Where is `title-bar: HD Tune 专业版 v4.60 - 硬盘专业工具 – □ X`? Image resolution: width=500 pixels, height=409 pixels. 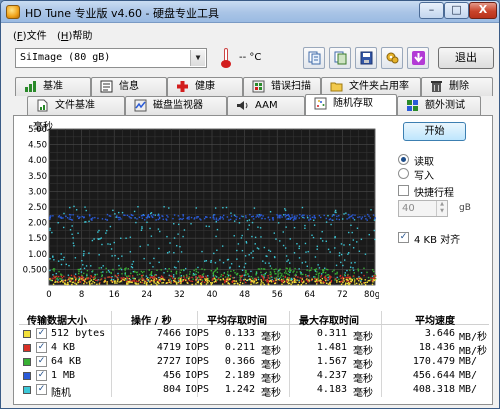
title-bar: HD Tune 专业版 v4.60 - 硬盘专业工具 – □ X is located at coordinates (250, 12).